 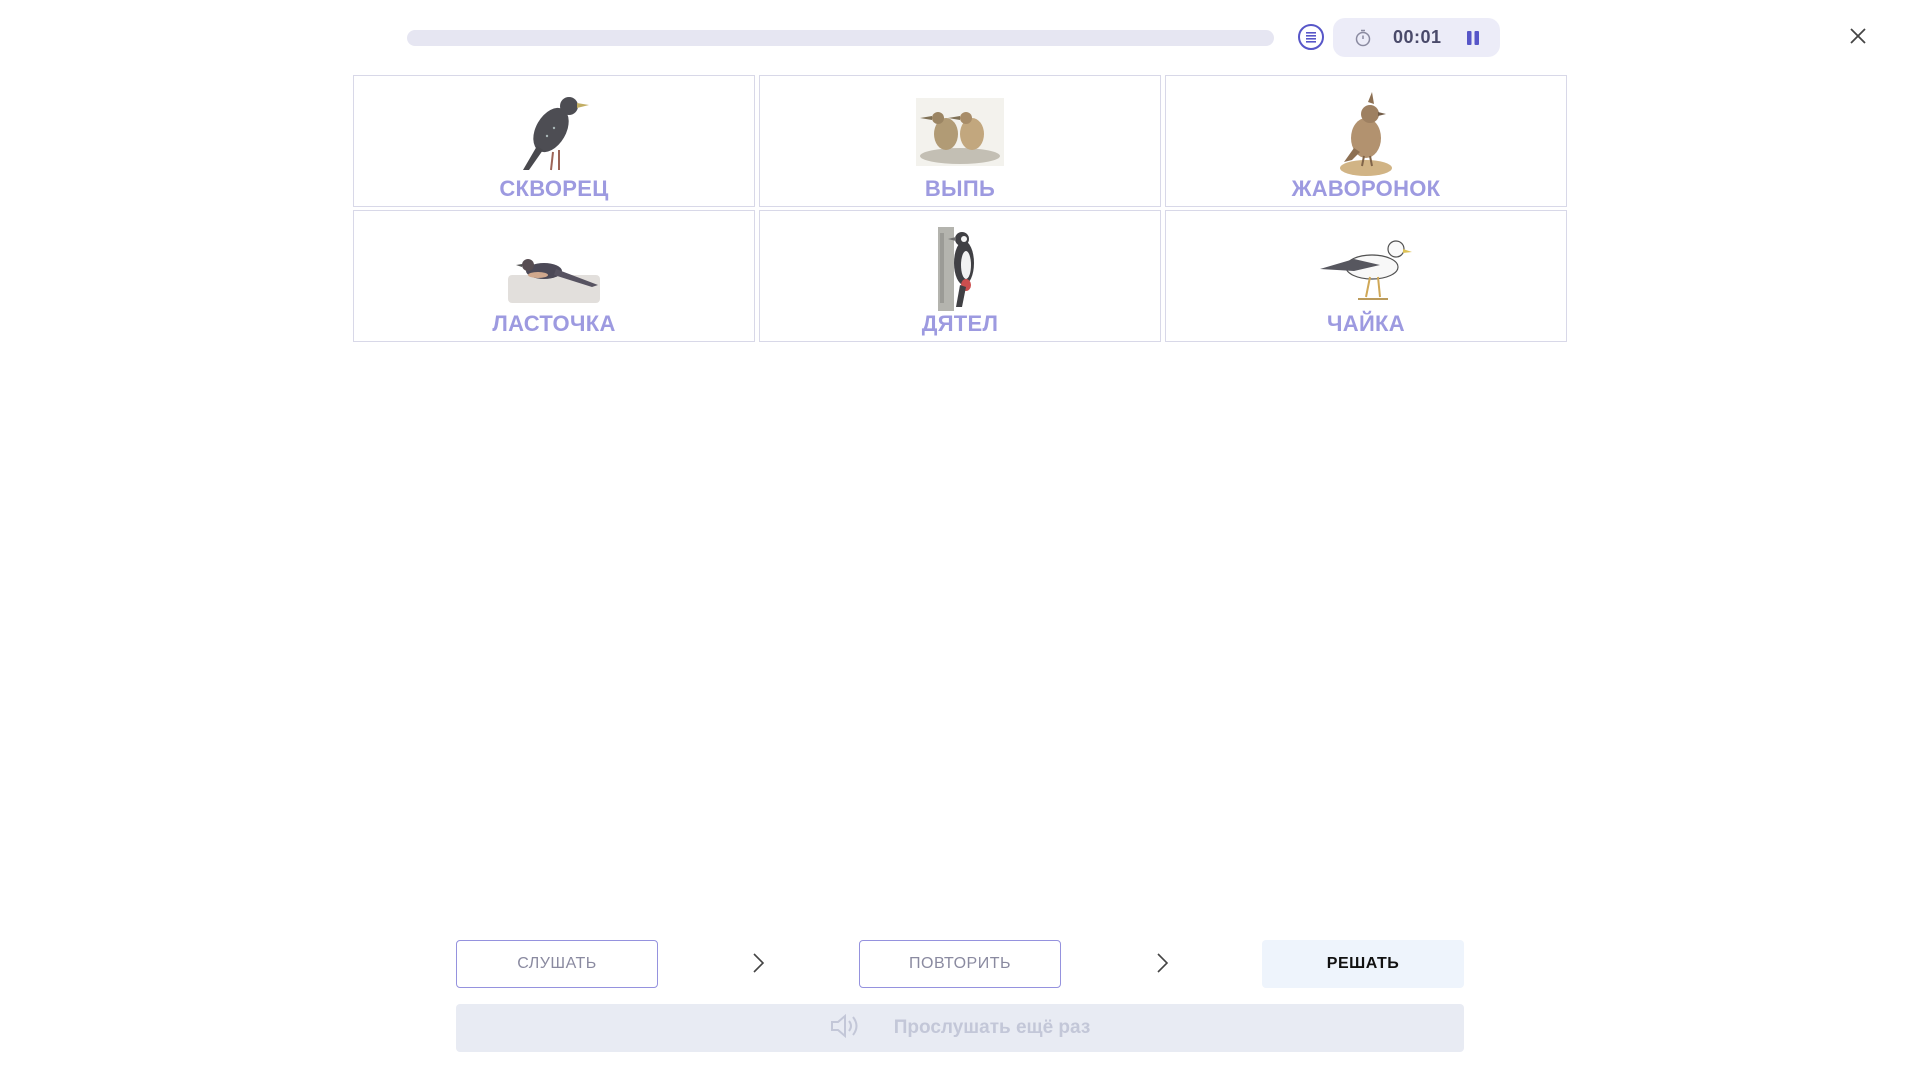 I want to click on answer-card-label: ЧАЙКА, so click(x=1366, y=323).